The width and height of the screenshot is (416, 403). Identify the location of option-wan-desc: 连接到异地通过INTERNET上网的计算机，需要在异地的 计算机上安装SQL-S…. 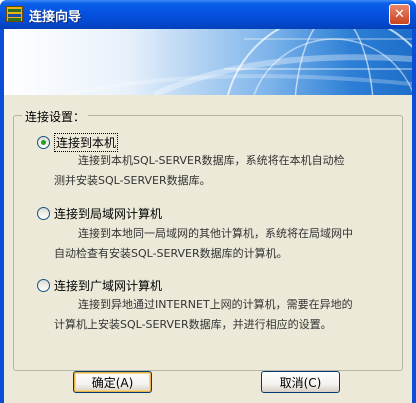
(224, 315).